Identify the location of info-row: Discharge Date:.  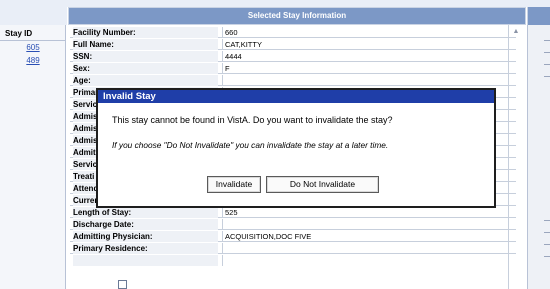
(293, 224).